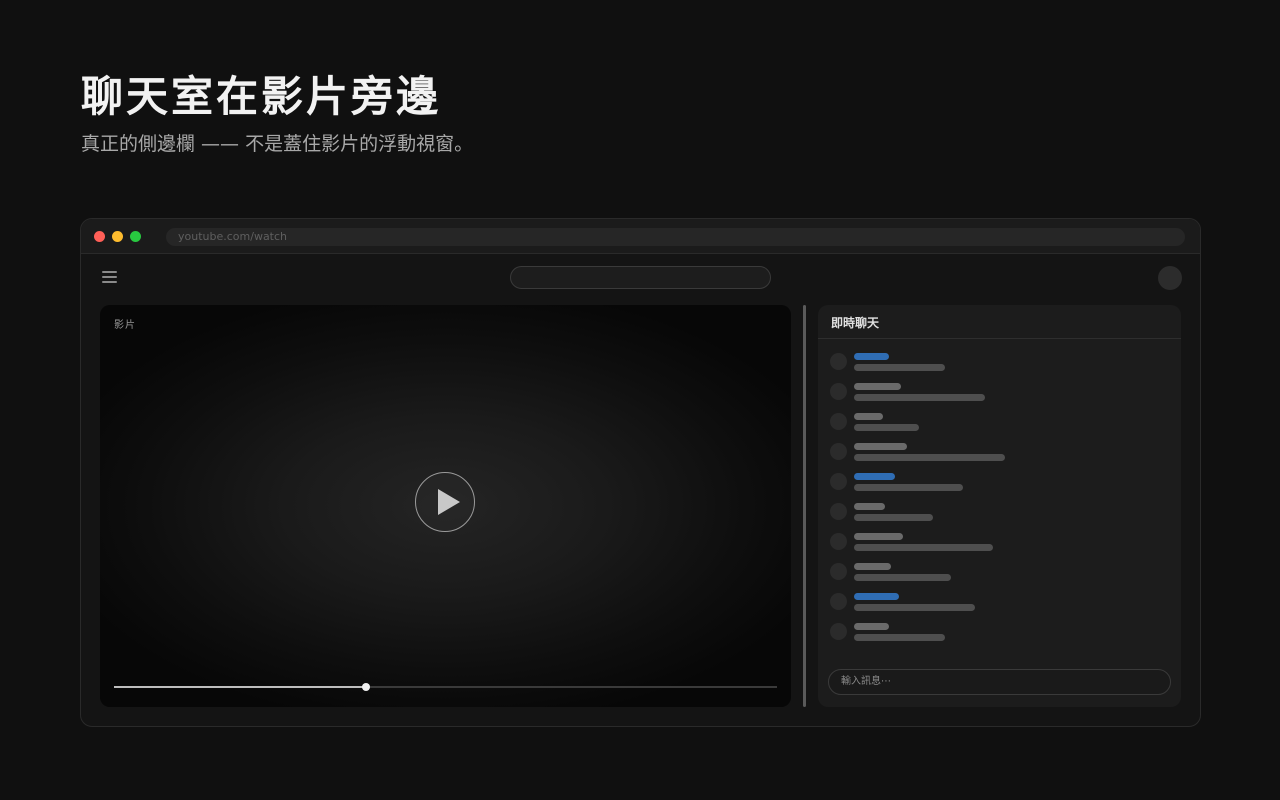 The height and width of the screenshot is (800, 1280). I want to click on minimize-window-button, so click(117, 236).